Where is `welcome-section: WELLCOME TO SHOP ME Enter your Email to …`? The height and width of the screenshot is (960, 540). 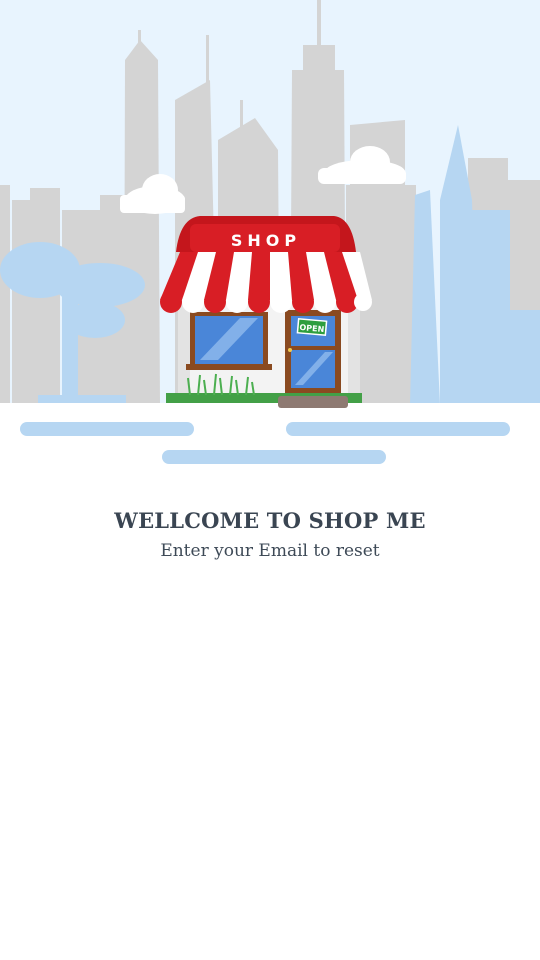 welcome-section: WELLCOME TO SHOP ME Enter your Email to … is located at coordinates (270, 534).